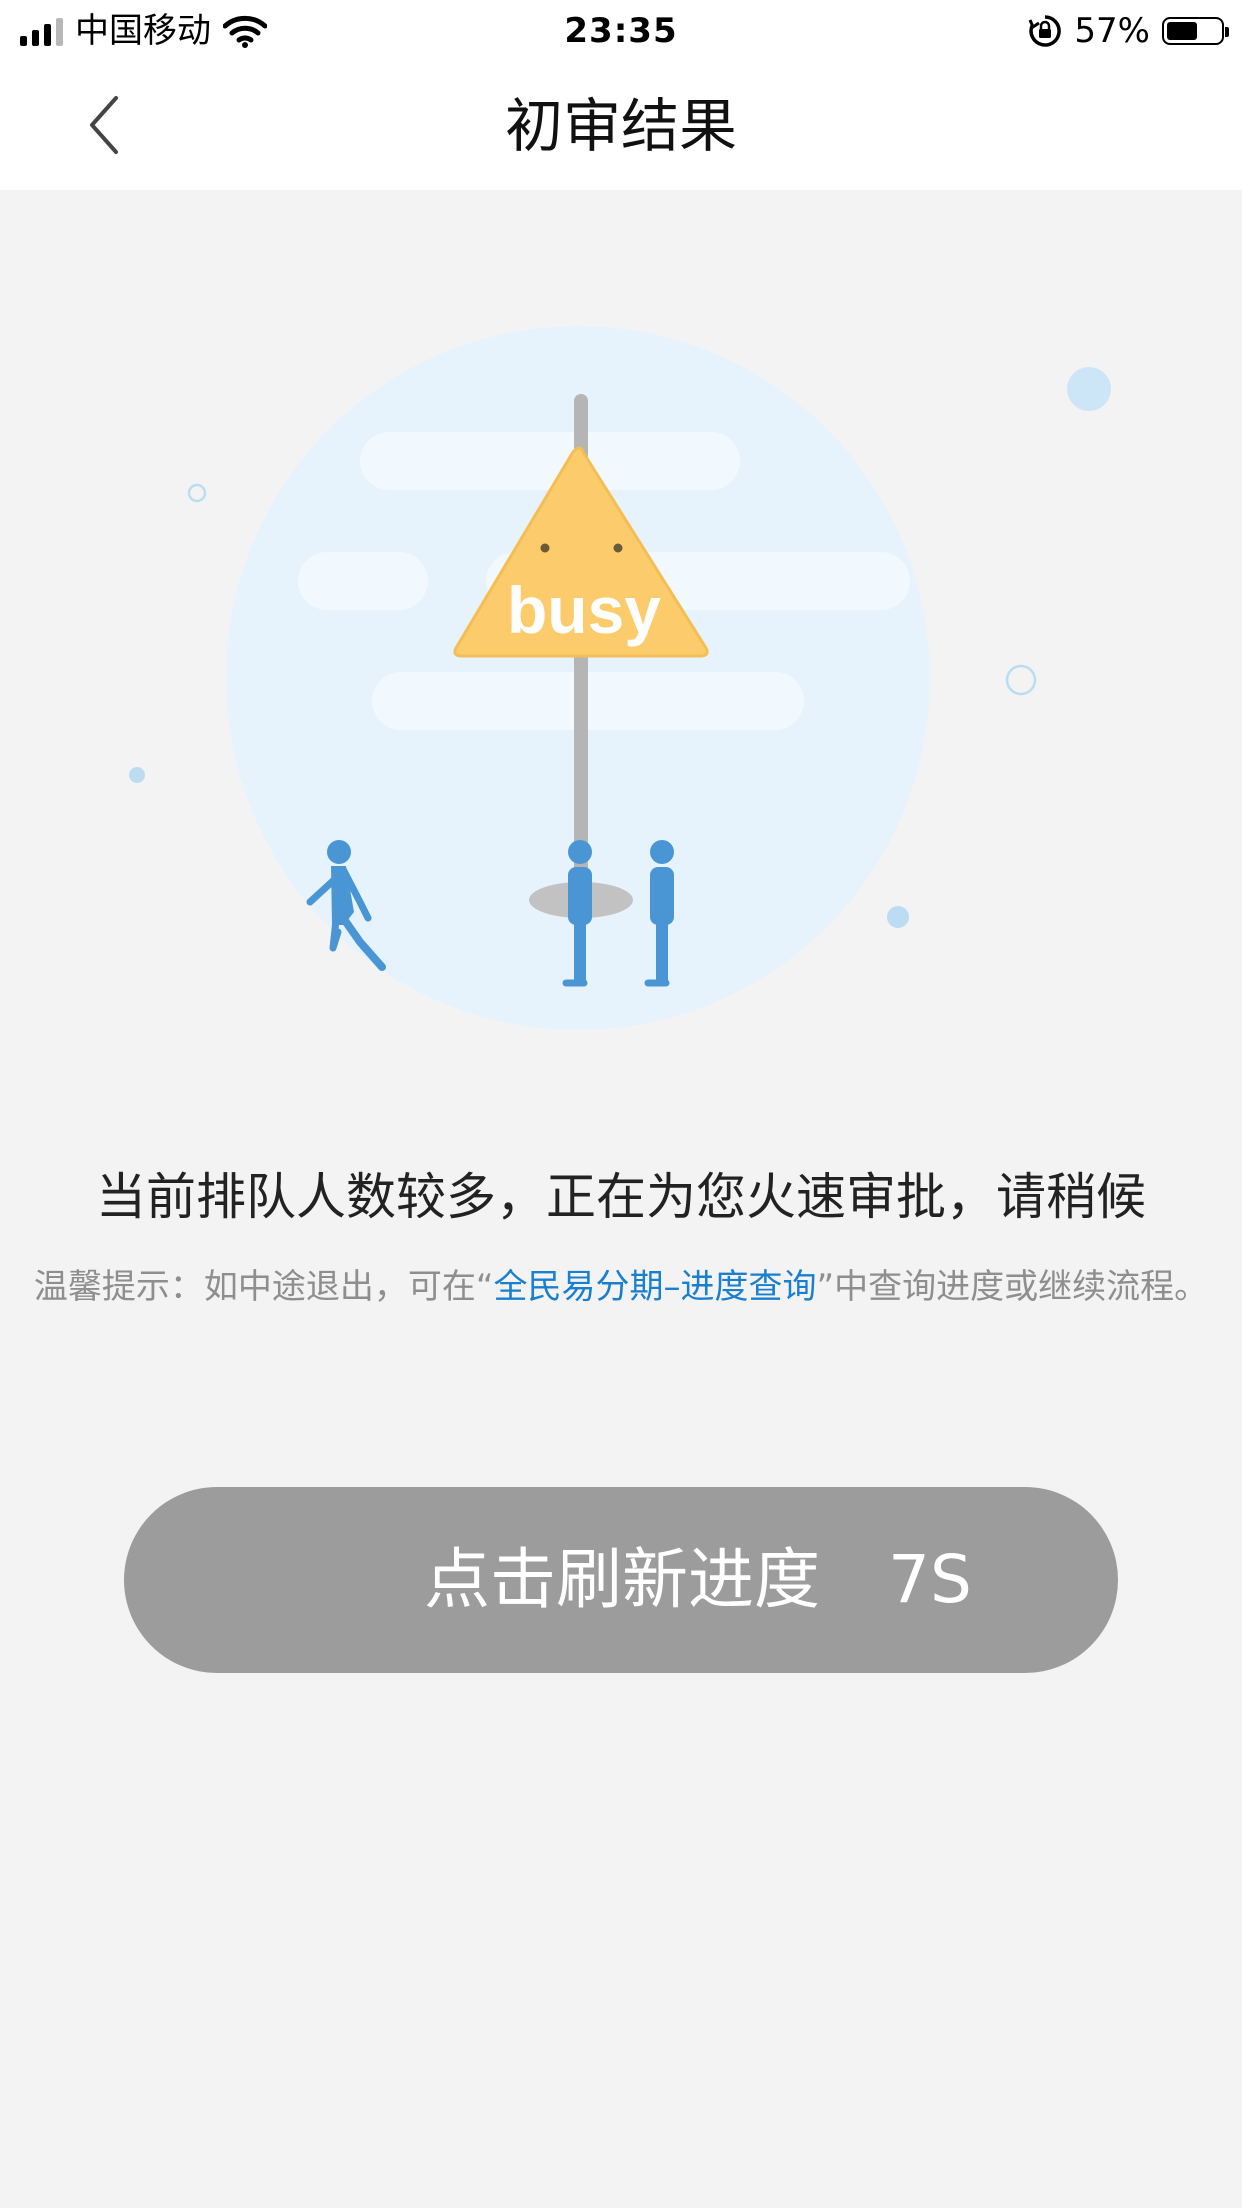 The height and width of the screenshot is (2208, 1242). I want to click on refresh-button-label: 点击刷新进度, so click(622, 1579).